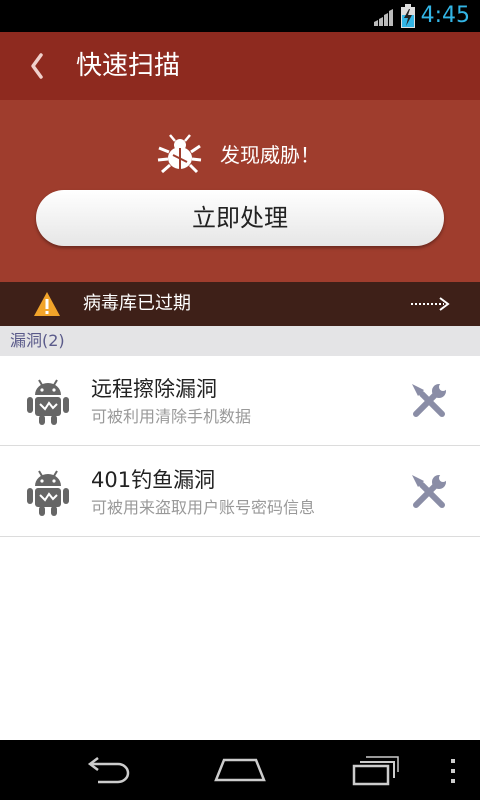 This screenshot has width=480, height=800. What do you see at coordinates (240, 66) in the screenshot?
I see `app-header: 快速扫描` at bounding box center [240, 66].